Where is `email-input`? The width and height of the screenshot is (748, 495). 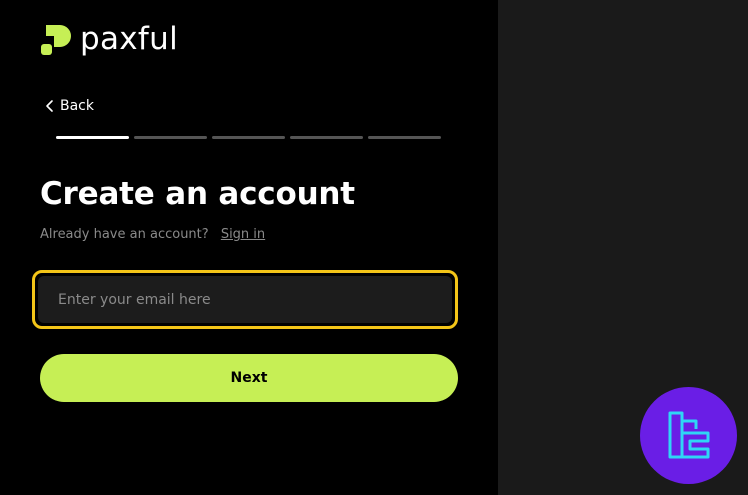 email-input is located at coordinates (245, 299).